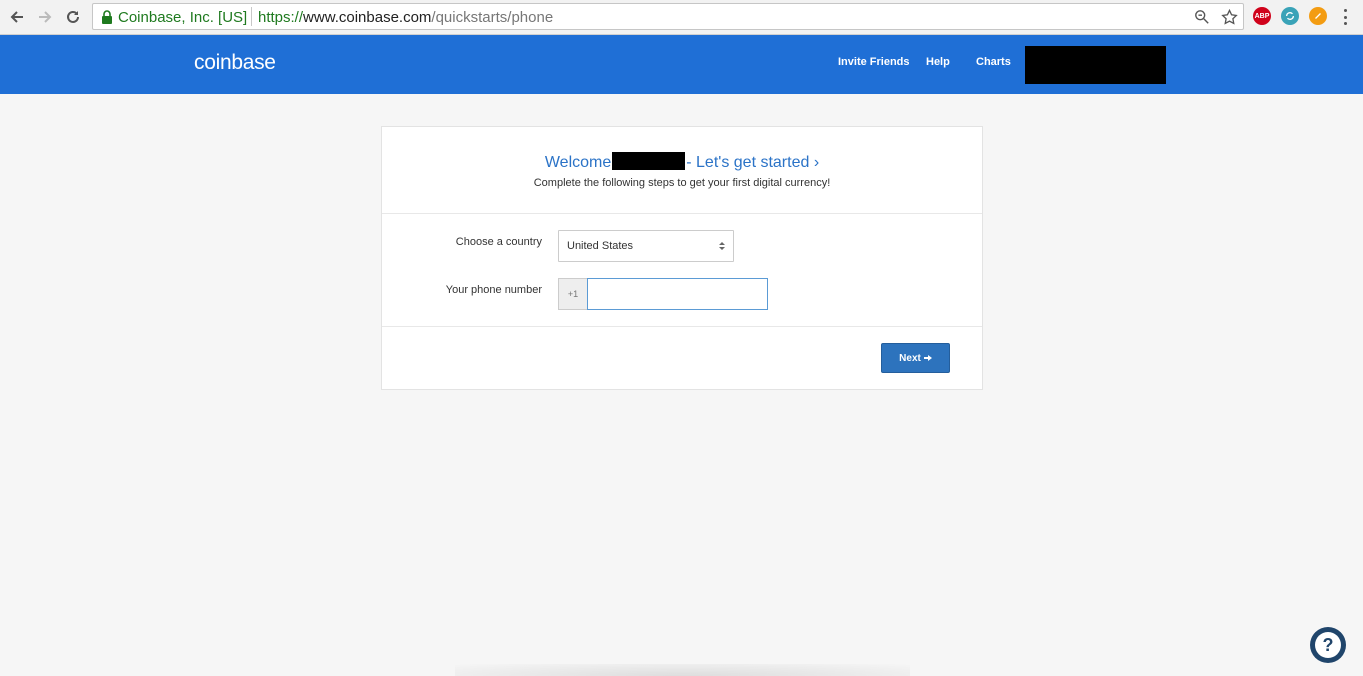  What do you see at coordinates (492, 17) in the screenshot?
I see `url-path: /quickstarts/phone` at bounding box center [492, 17].